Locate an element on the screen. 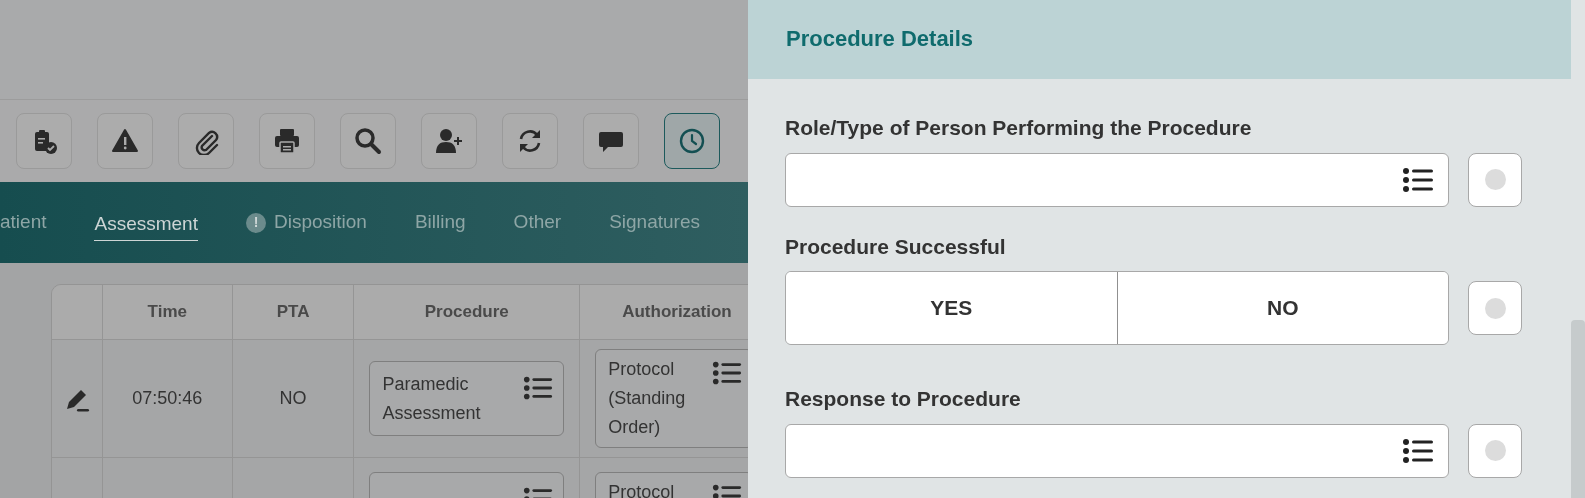  select-field: Protocol (Standing Order) is located at coordinates (671, 398).